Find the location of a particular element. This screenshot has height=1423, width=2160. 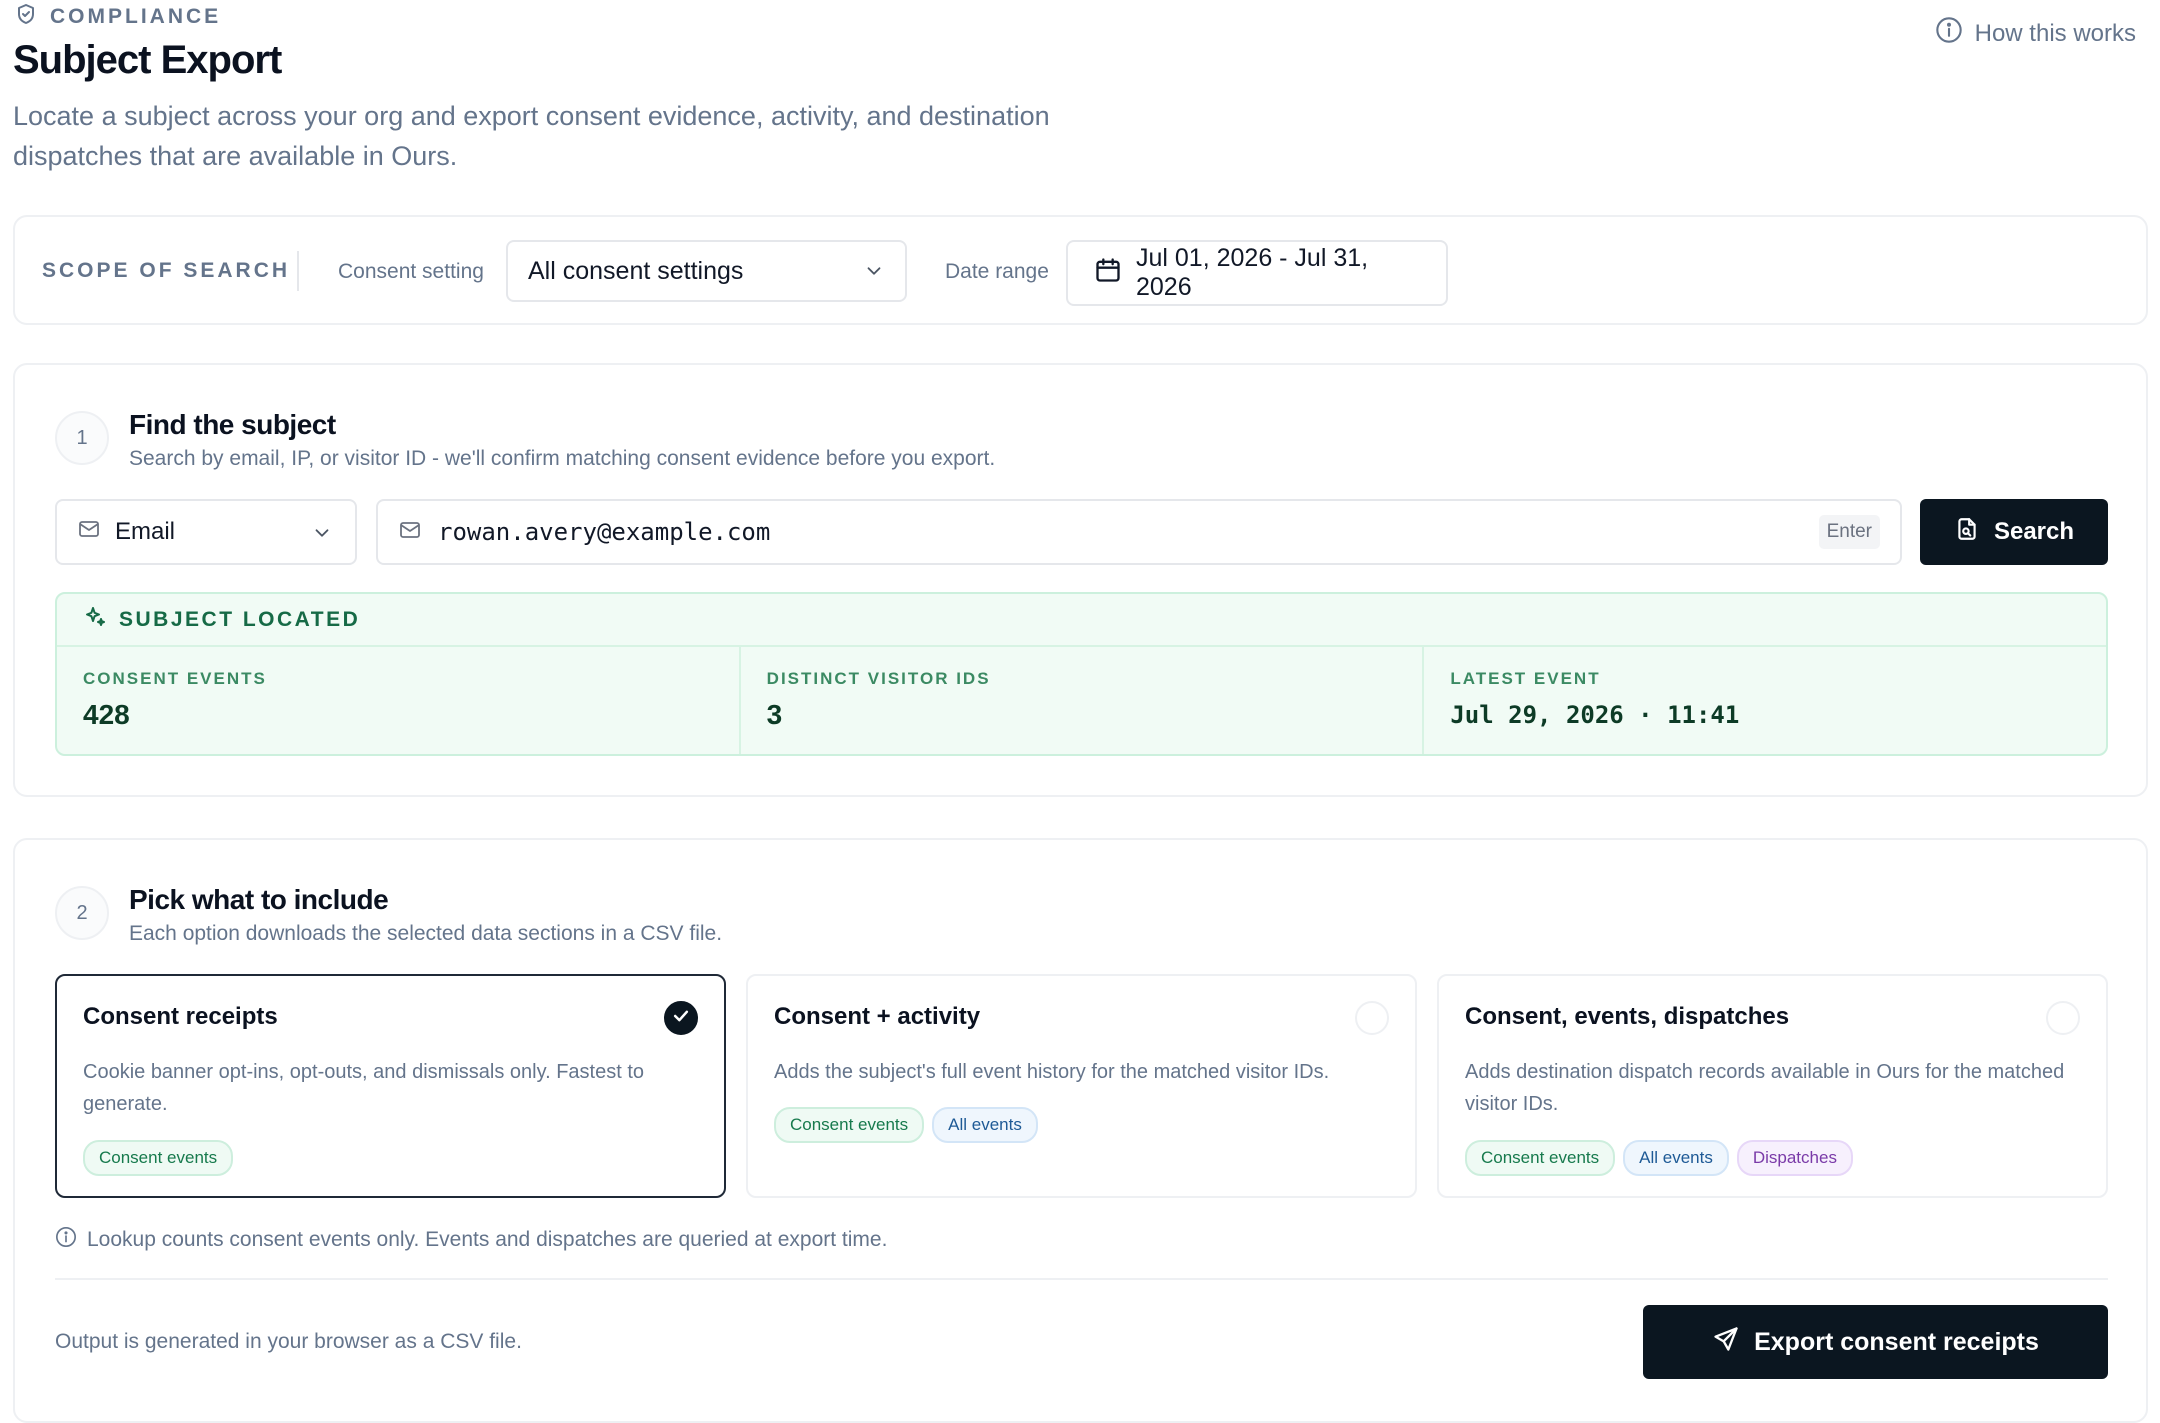

how-this-works-label: How this works is located at coordinates (2055, 33).